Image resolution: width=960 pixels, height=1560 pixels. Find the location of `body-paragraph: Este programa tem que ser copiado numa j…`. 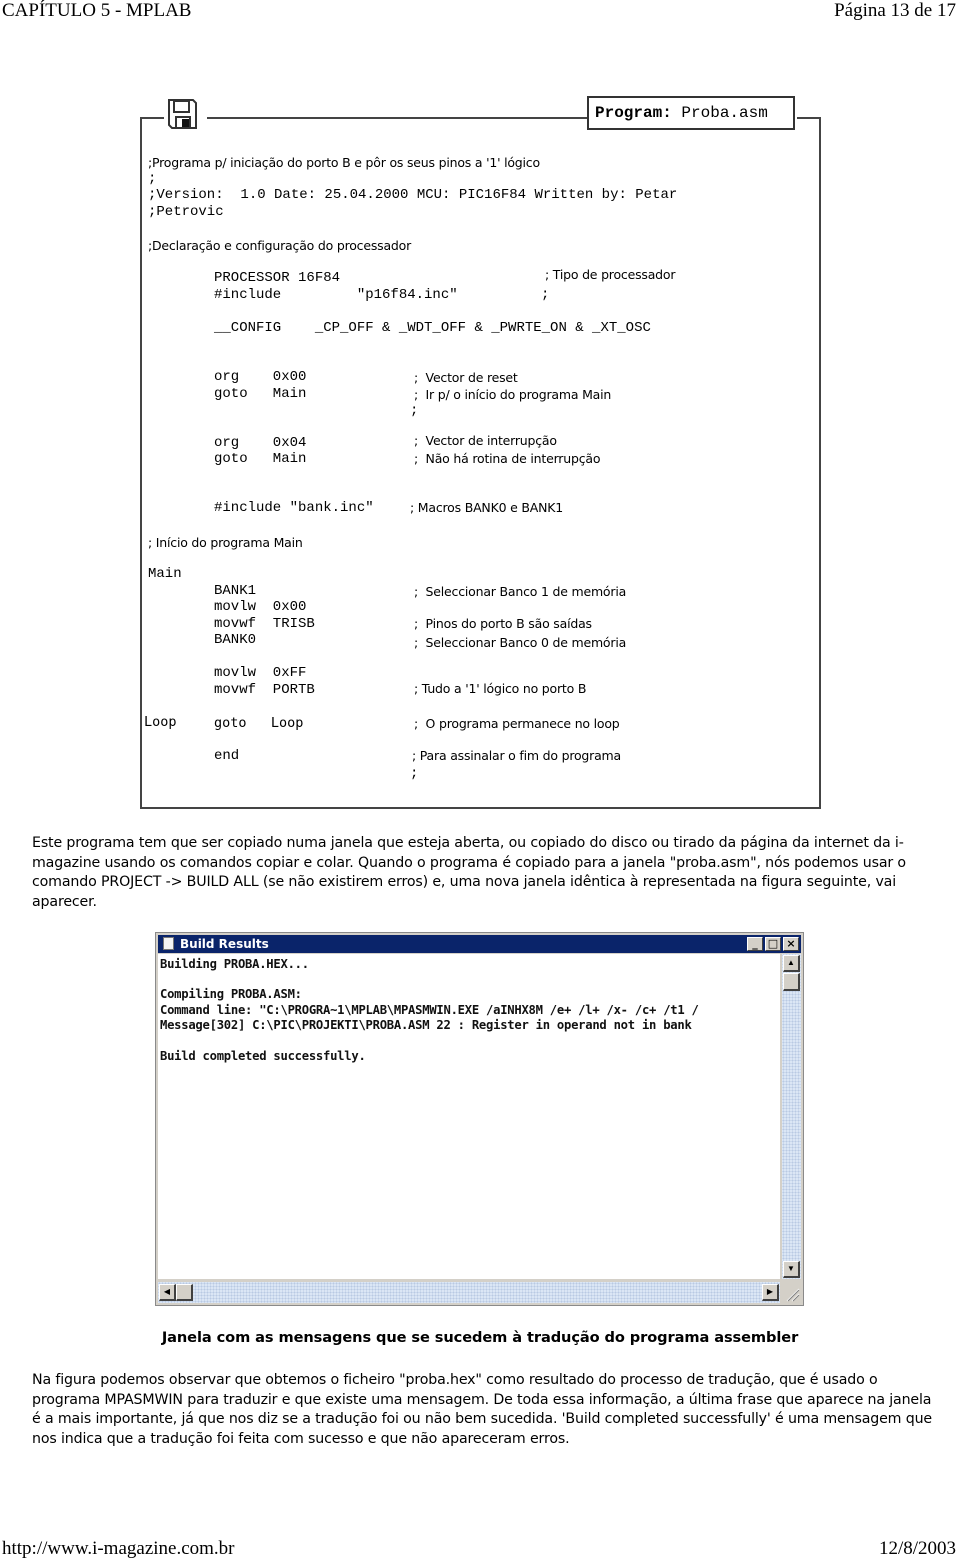

body-paragraph: Este programa tem que ser copiado numa j… is located at coordinates (469, 872).